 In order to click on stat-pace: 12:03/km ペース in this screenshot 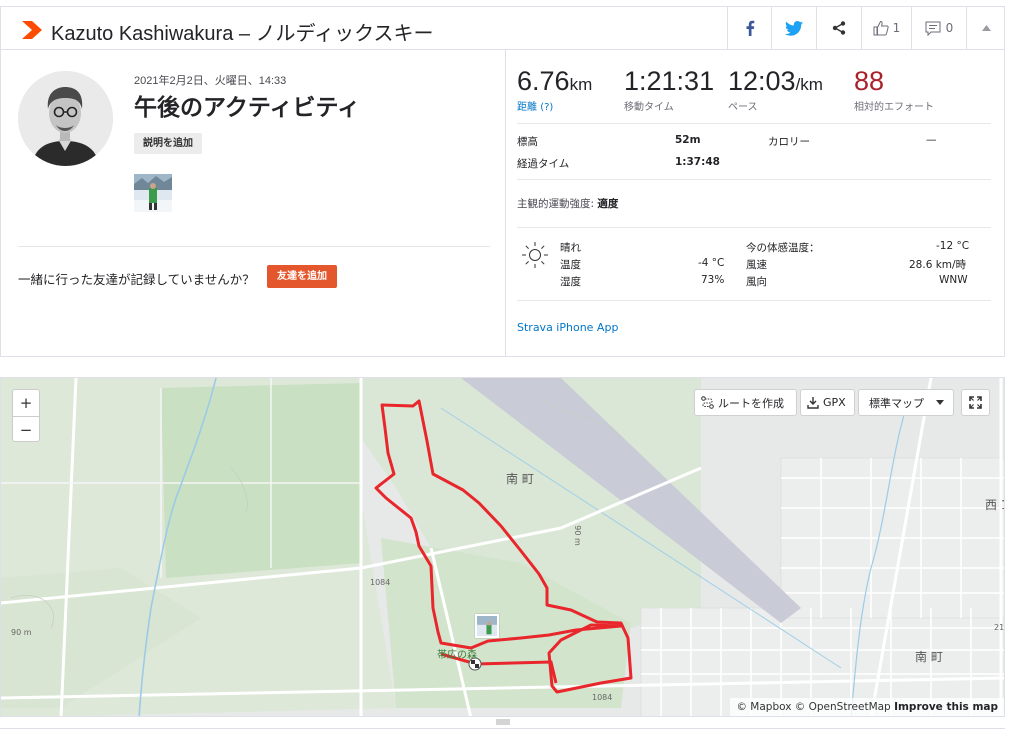, I will do `click(775, 89)`.